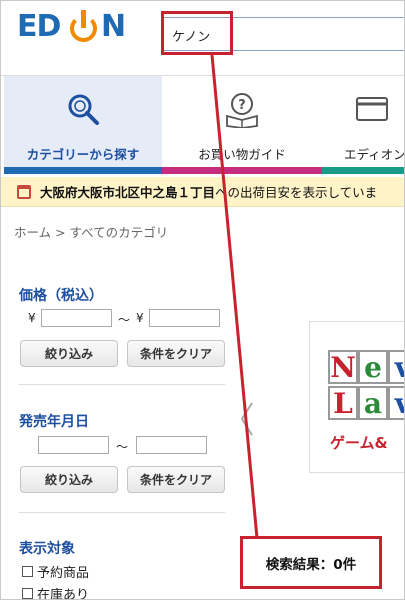 The height and width of the screenshot is (600, 405). I want to click on display-target-title: 表示対象, so click(47, 549).